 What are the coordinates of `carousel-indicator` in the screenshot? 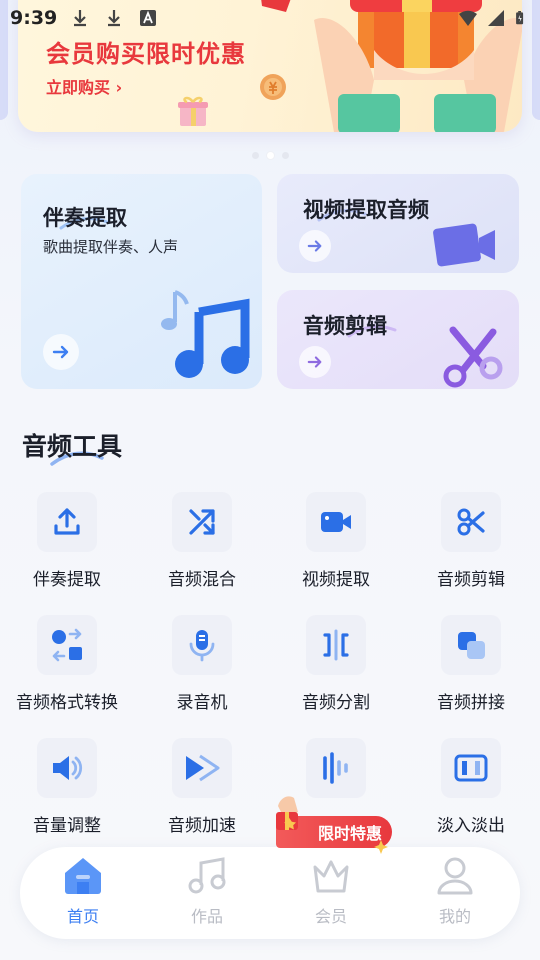 It's located at (270, 155).